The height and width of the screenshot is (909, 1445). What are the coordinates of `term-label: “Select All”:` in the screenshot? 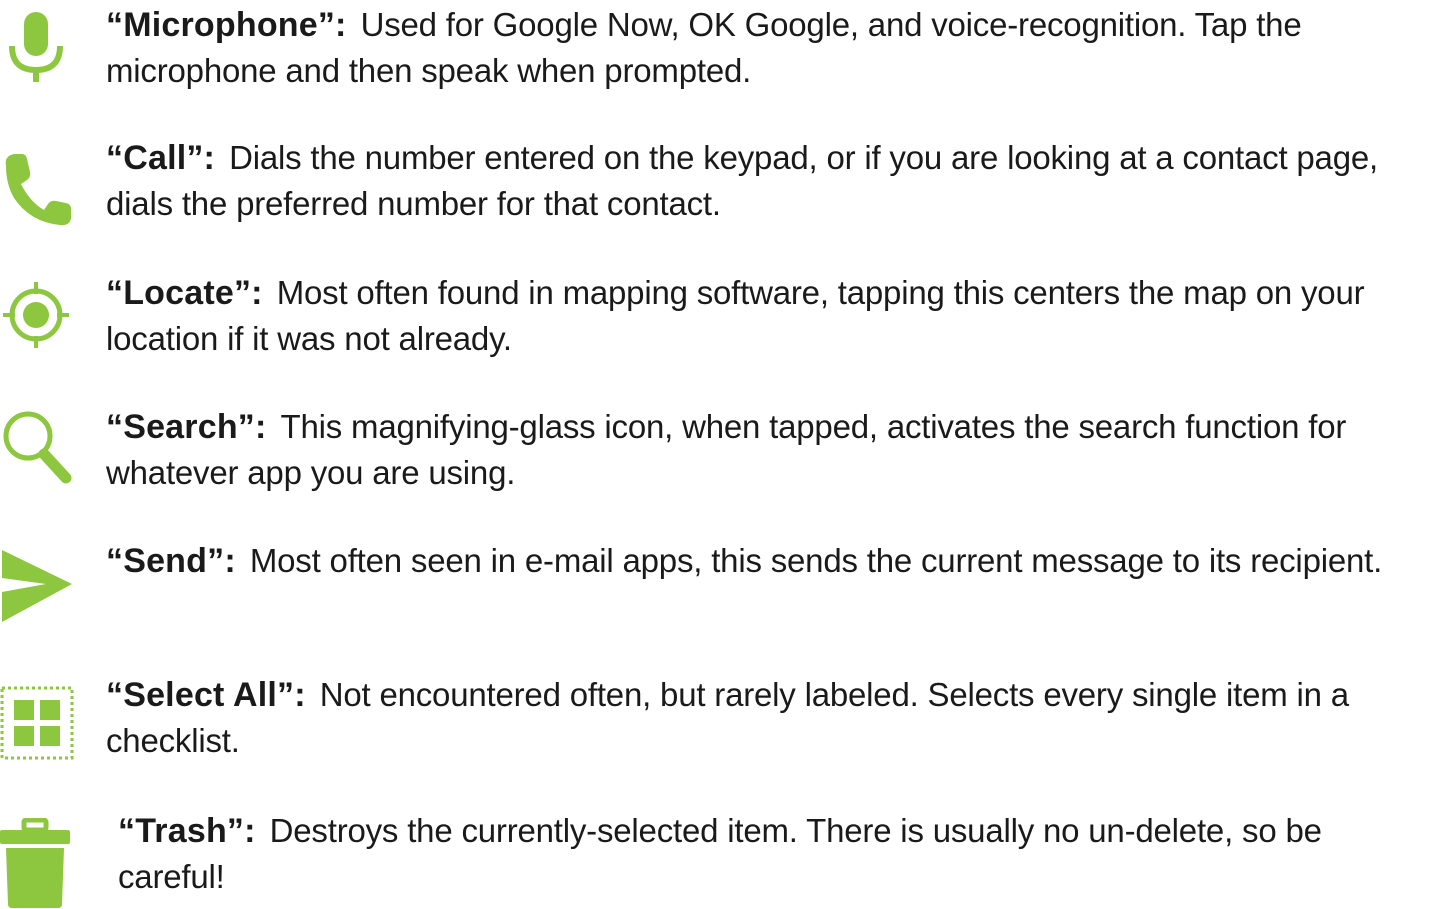 It's located at (206, 695).